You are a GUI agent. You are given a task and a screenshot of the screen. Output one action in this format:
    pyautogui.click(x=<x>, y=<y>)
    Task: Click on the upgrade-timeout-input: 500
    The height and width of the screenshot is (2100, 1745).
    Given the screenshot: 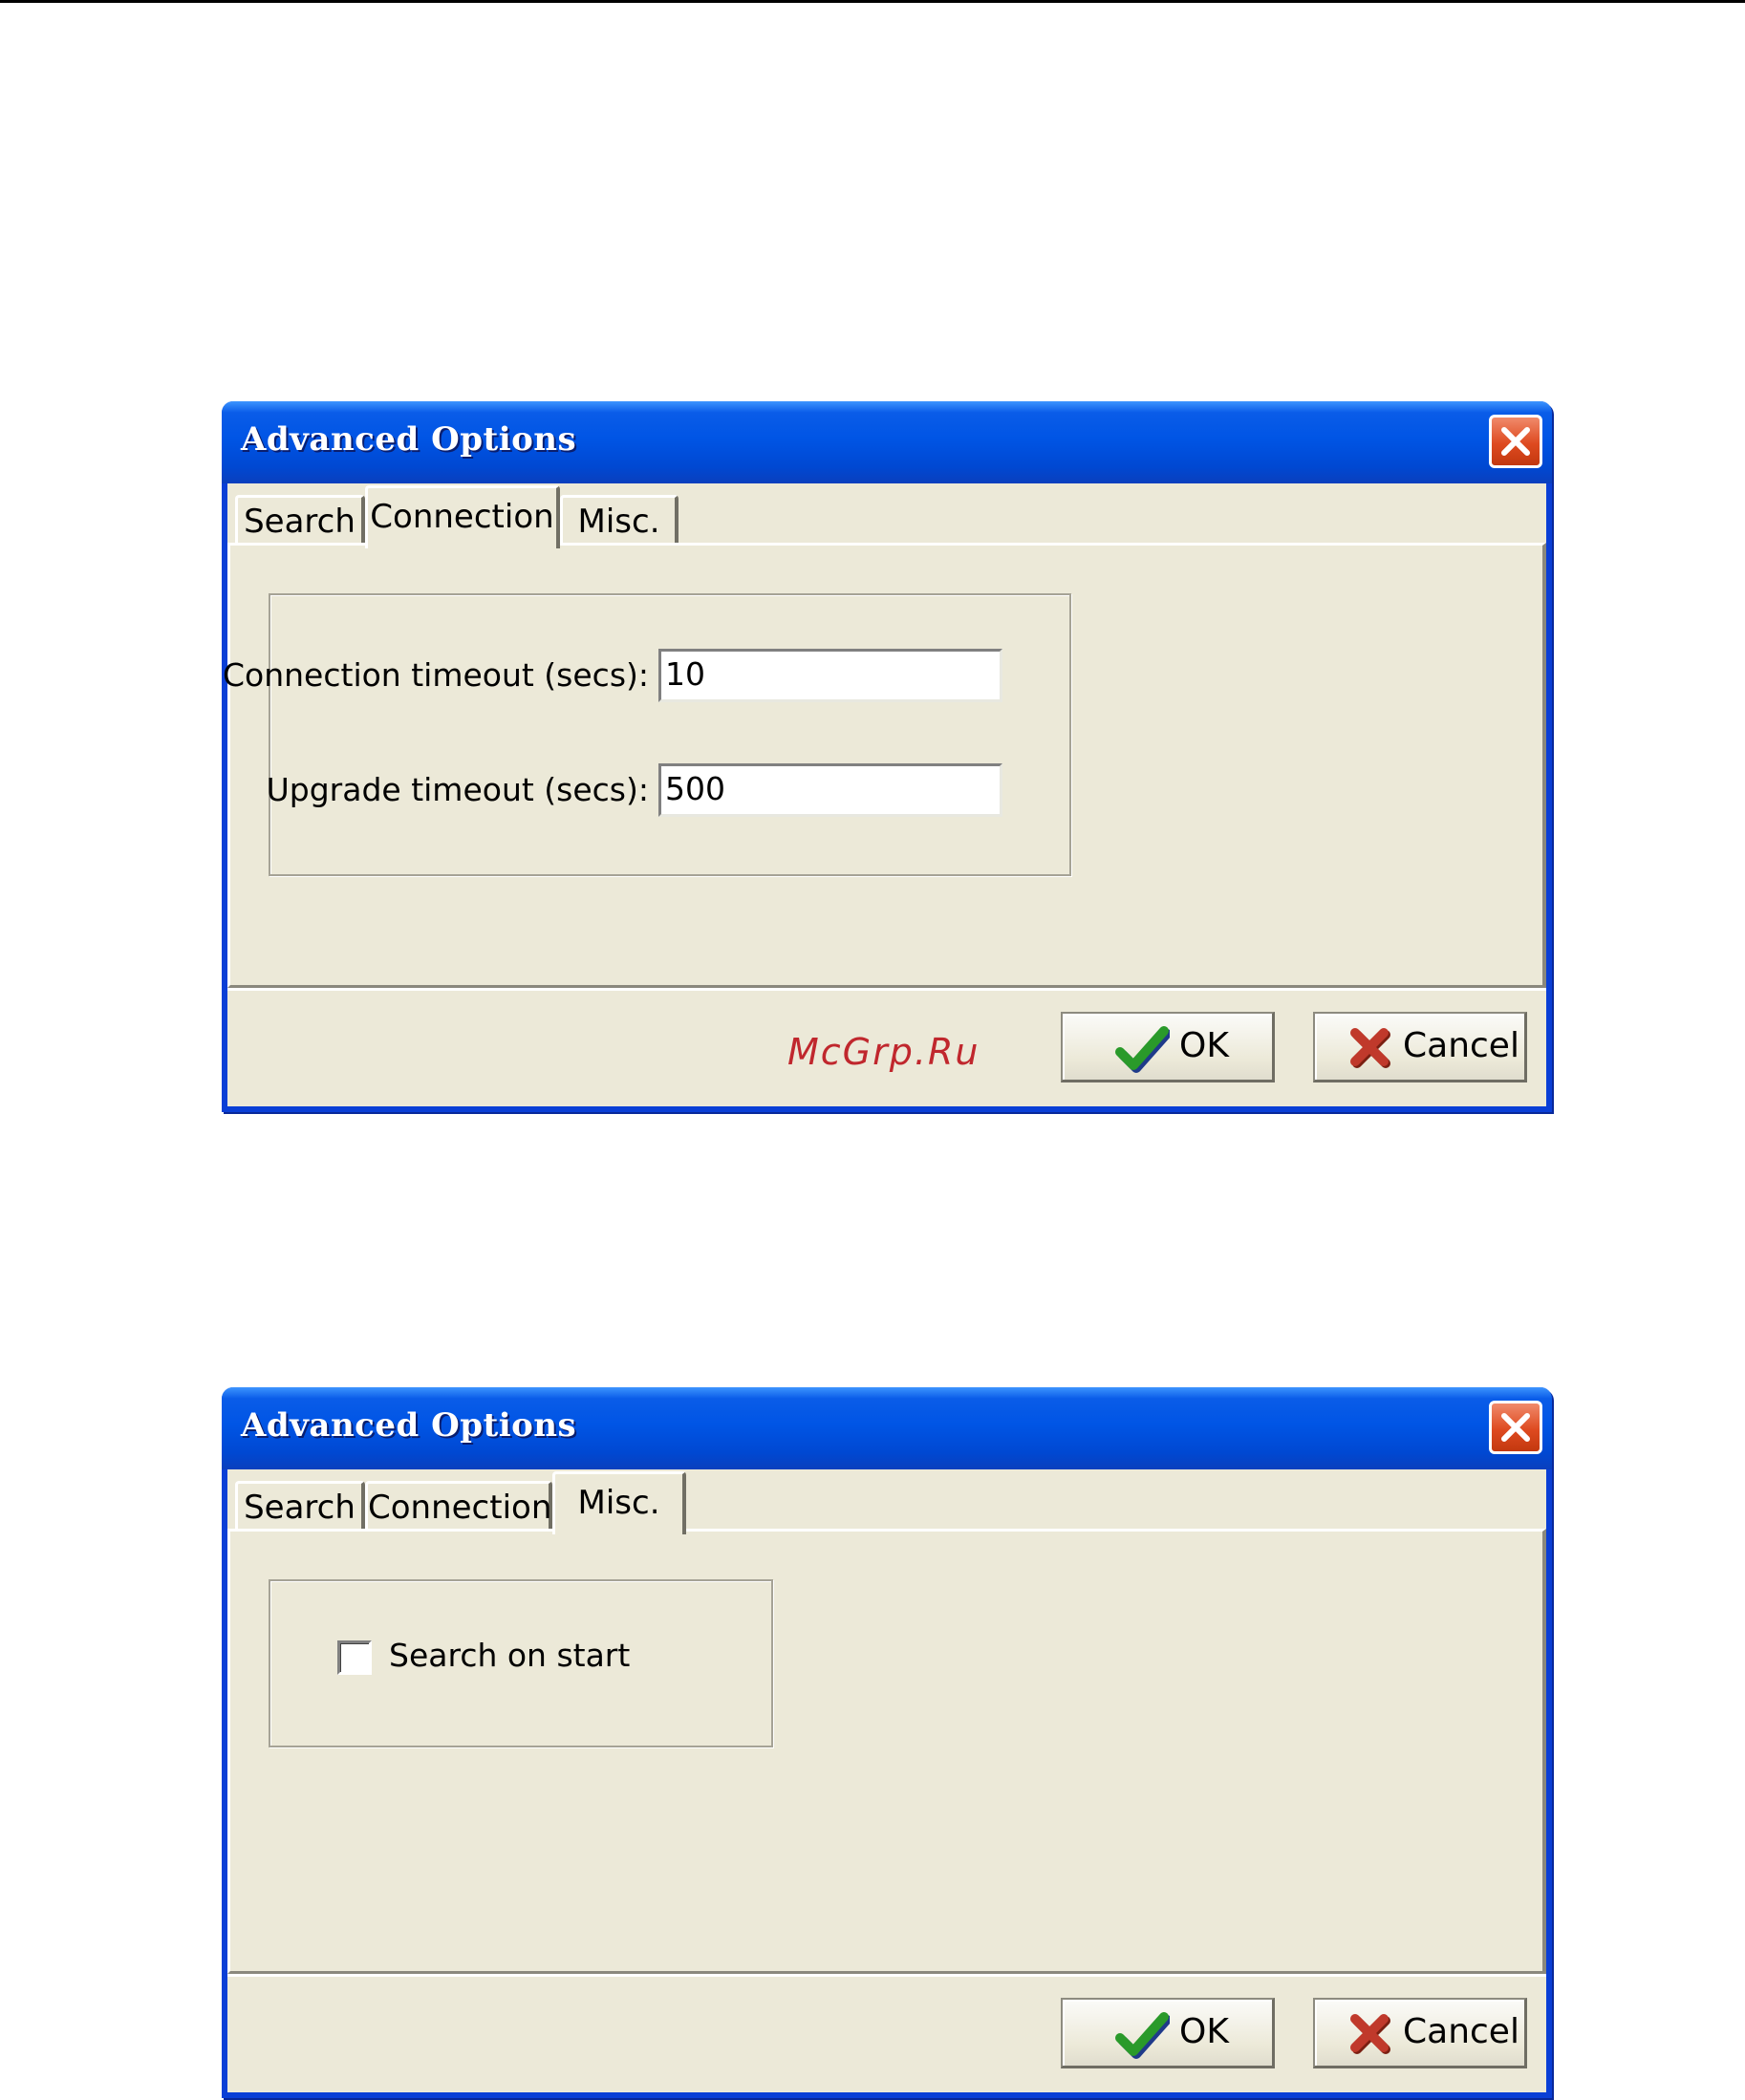 What is the action you would take?
    pyautogui.click(x=830, y=790)
    